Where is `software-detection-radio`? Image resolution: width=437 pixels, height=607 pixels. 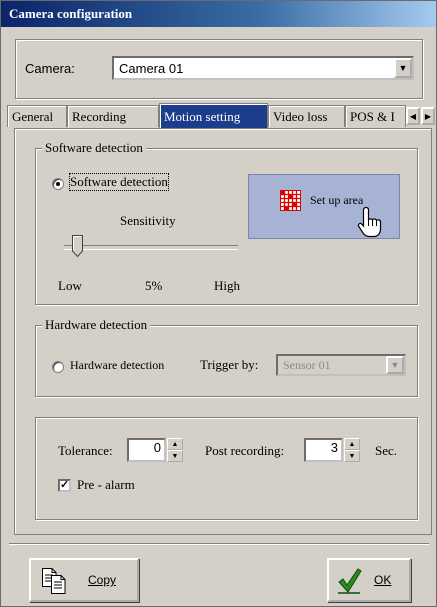 software-detection-radio is located at coordinates (58, 184).